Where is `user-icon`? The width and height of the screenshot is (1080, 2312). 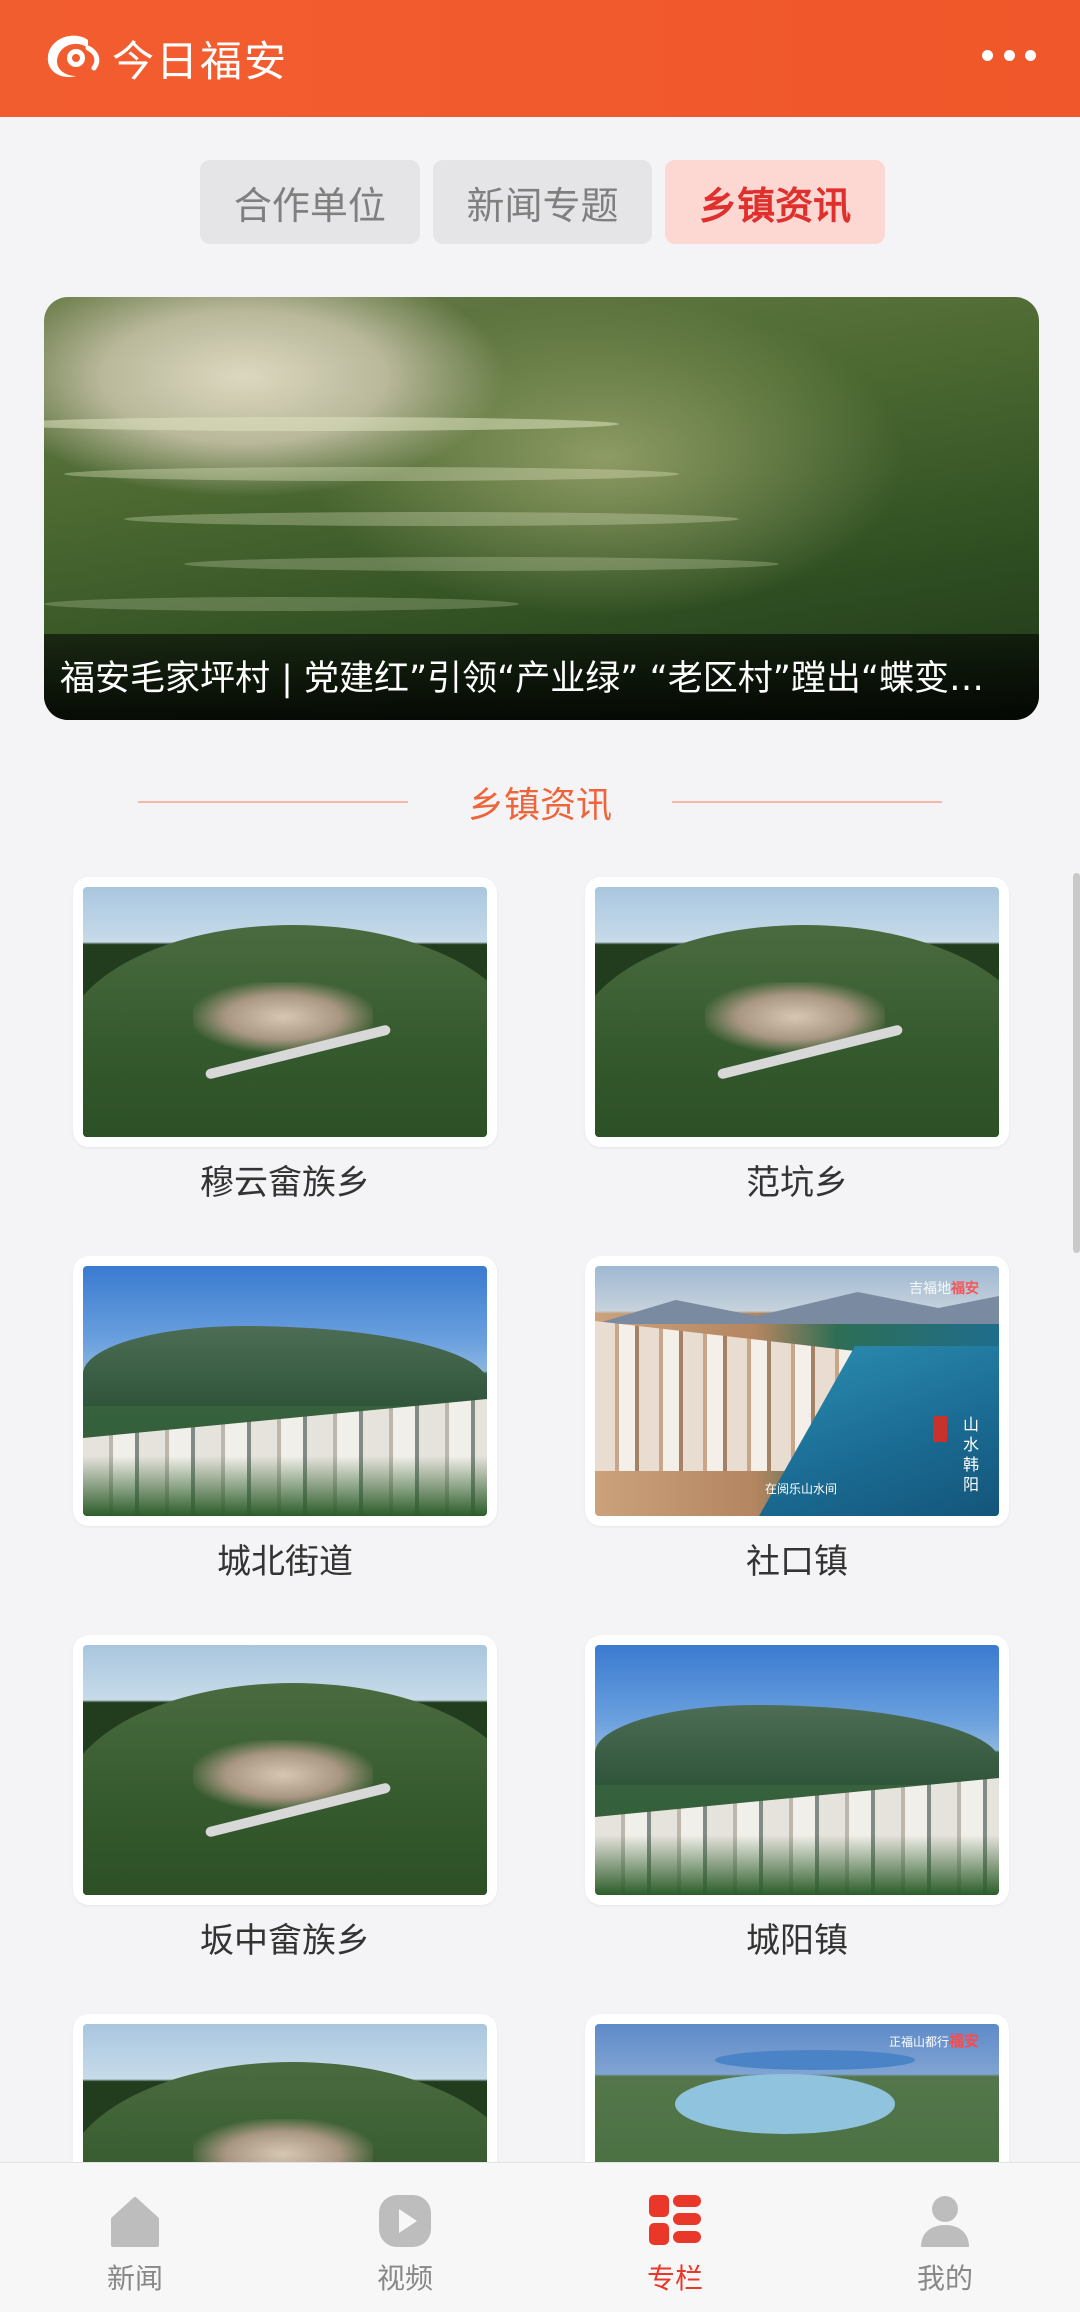 user-icon is located at coordinates (945, 2221).